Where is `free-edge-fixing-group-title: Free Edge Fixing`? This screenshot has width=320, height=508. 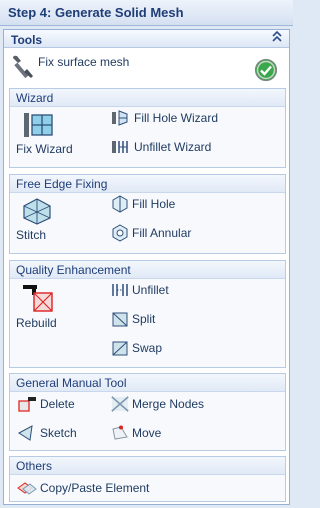
free-edge-fixing-group-title: Free Edge Fixing is located at coordinates (147, 184).